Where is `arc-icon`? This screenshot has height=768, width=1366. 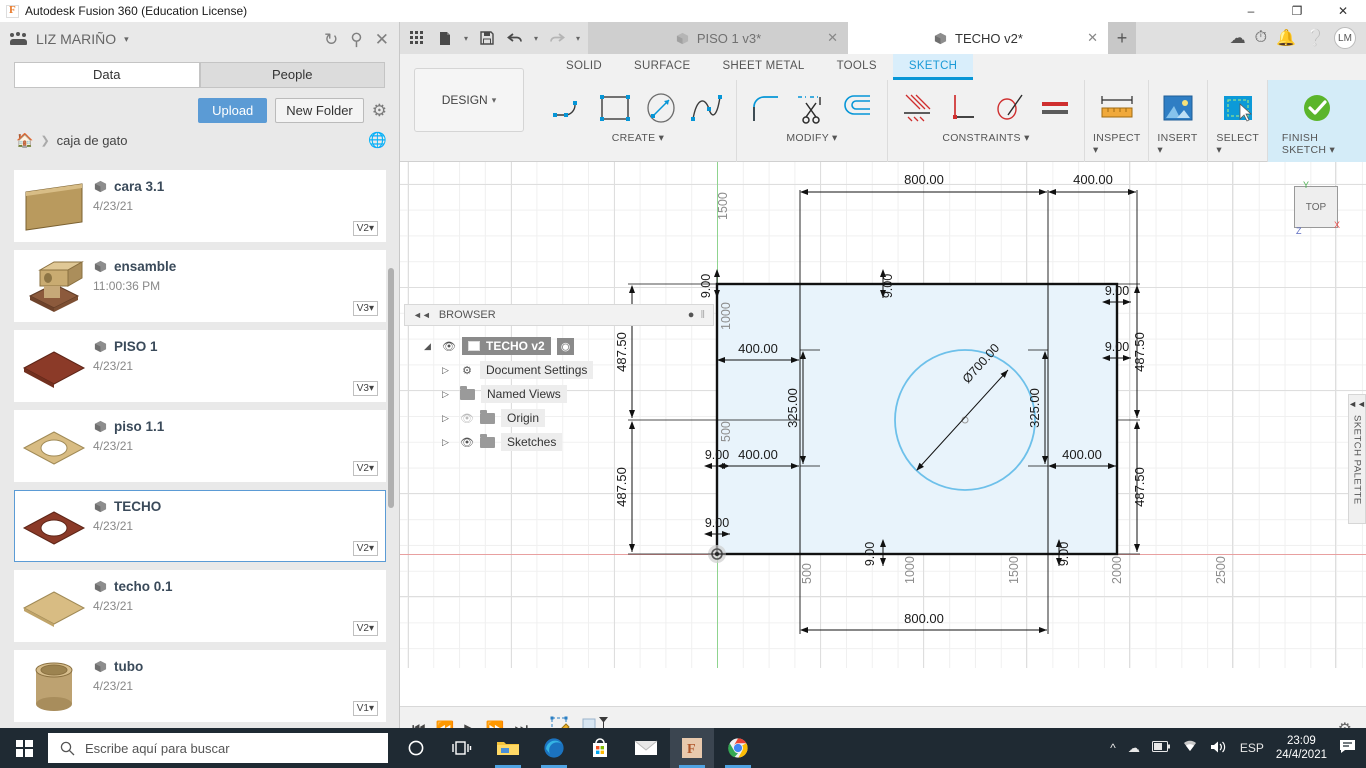 arc-icon is located at coordinates (569, 108).